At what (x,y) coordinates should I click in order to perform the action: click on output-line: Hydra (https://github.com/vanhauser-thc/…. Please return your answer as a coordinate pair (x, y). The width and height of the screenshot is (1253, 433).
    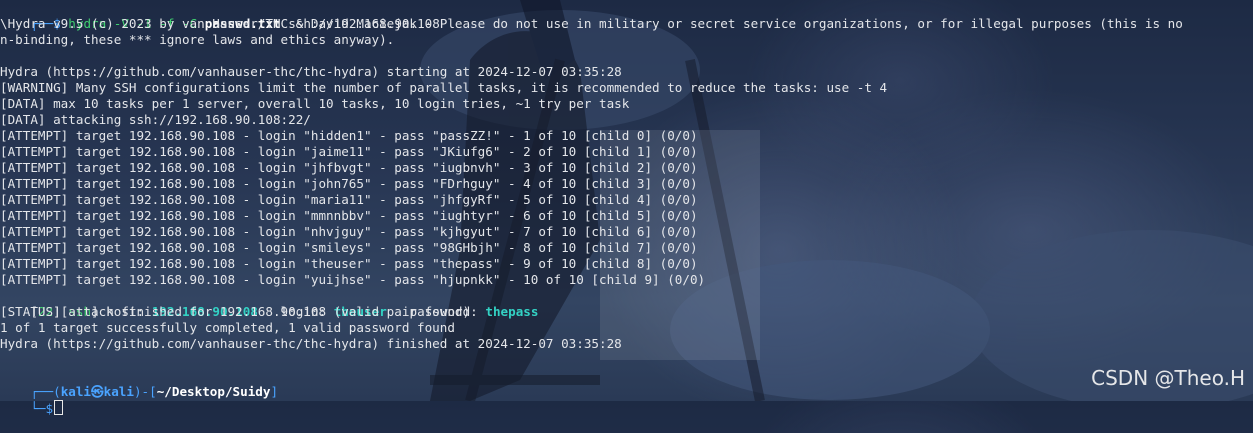
    Looking at the image, I should click on (311, 71).